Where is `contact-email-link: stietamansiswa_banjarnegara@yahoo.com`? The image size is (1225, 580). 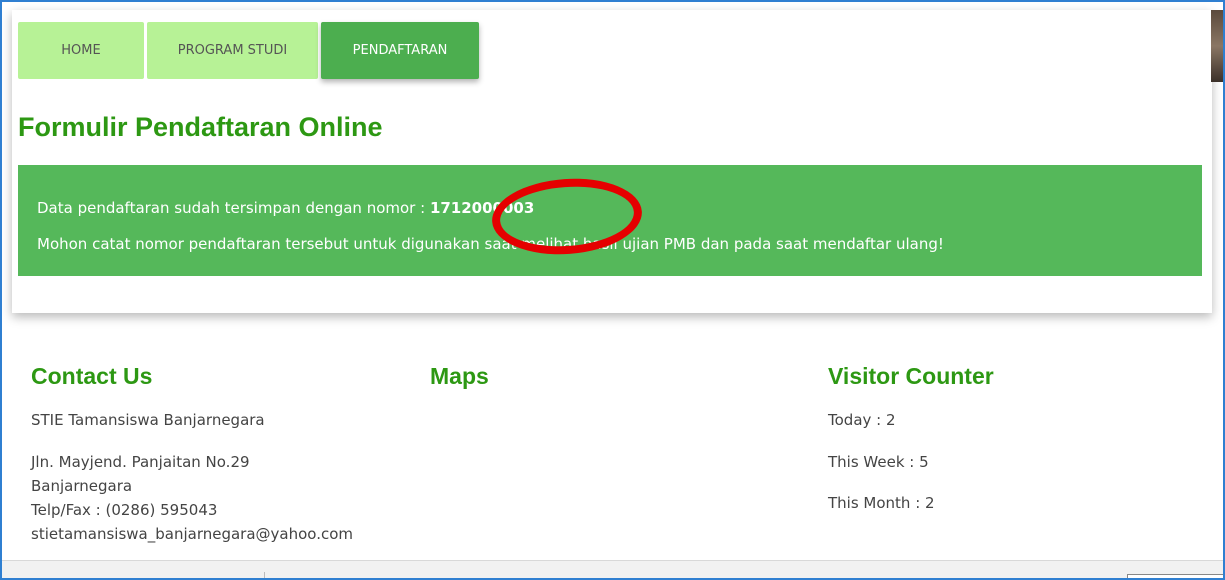 contact-email-link: stietamansiswa_banjarnegara@yahoo.com is located at coordinates (192, 534).